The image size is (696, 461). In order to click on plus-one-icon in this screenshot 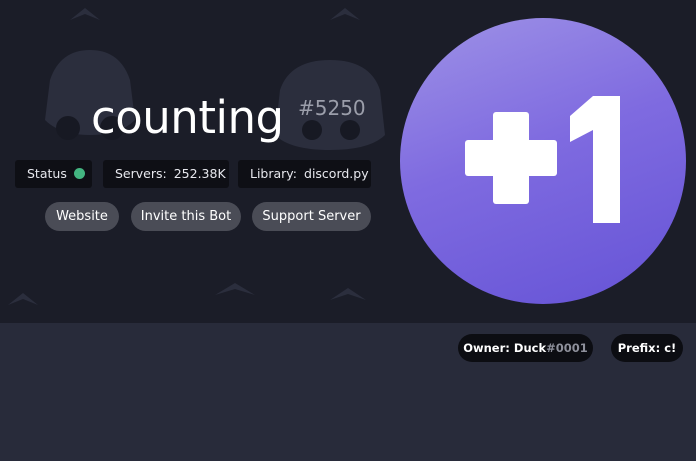, I will do `click(542, 159)`.